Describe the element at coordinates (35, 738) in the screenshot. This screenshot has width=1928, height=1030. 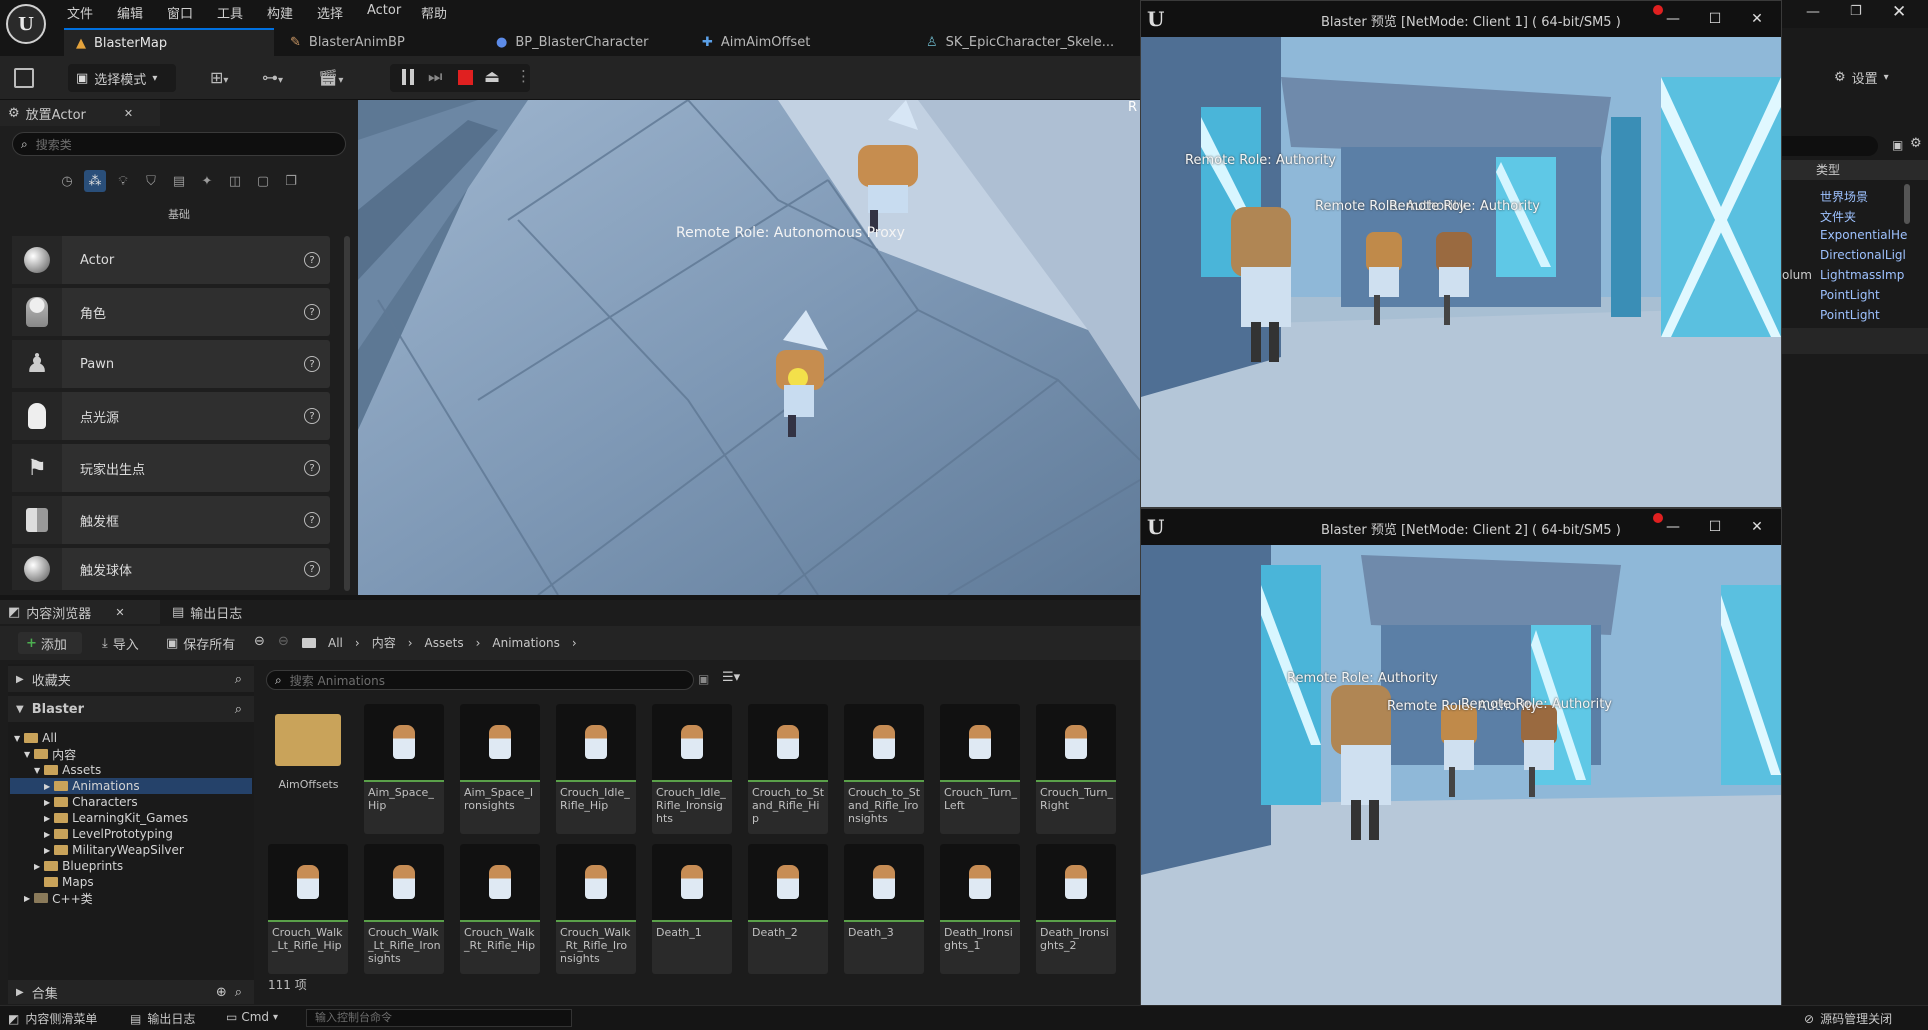
I see `tree-item-all: ▼ All` at that location.